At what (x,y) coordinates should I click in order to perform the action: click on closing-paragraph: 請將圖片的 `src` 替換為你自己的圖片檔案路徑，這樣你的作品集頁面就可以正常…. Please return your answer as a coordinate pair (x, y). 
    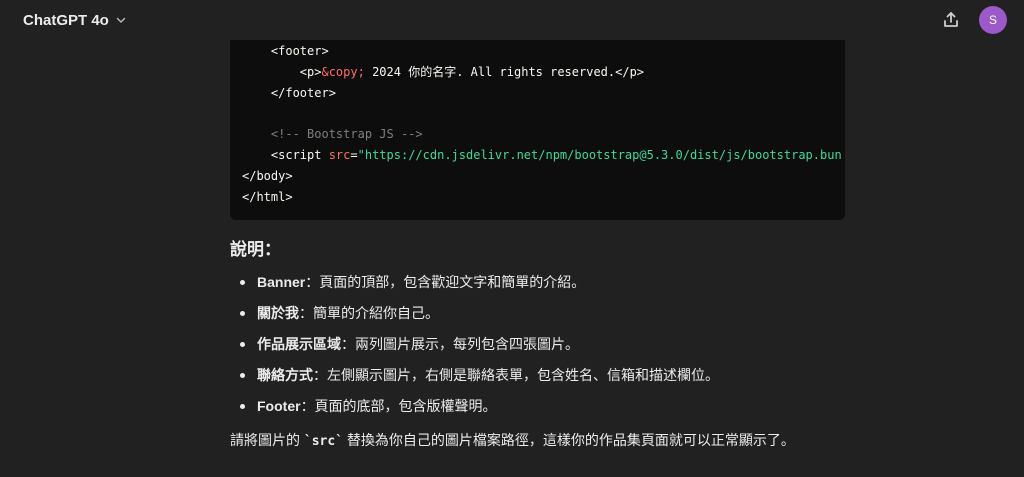
    Looking at the image, I should click on (537, 441).